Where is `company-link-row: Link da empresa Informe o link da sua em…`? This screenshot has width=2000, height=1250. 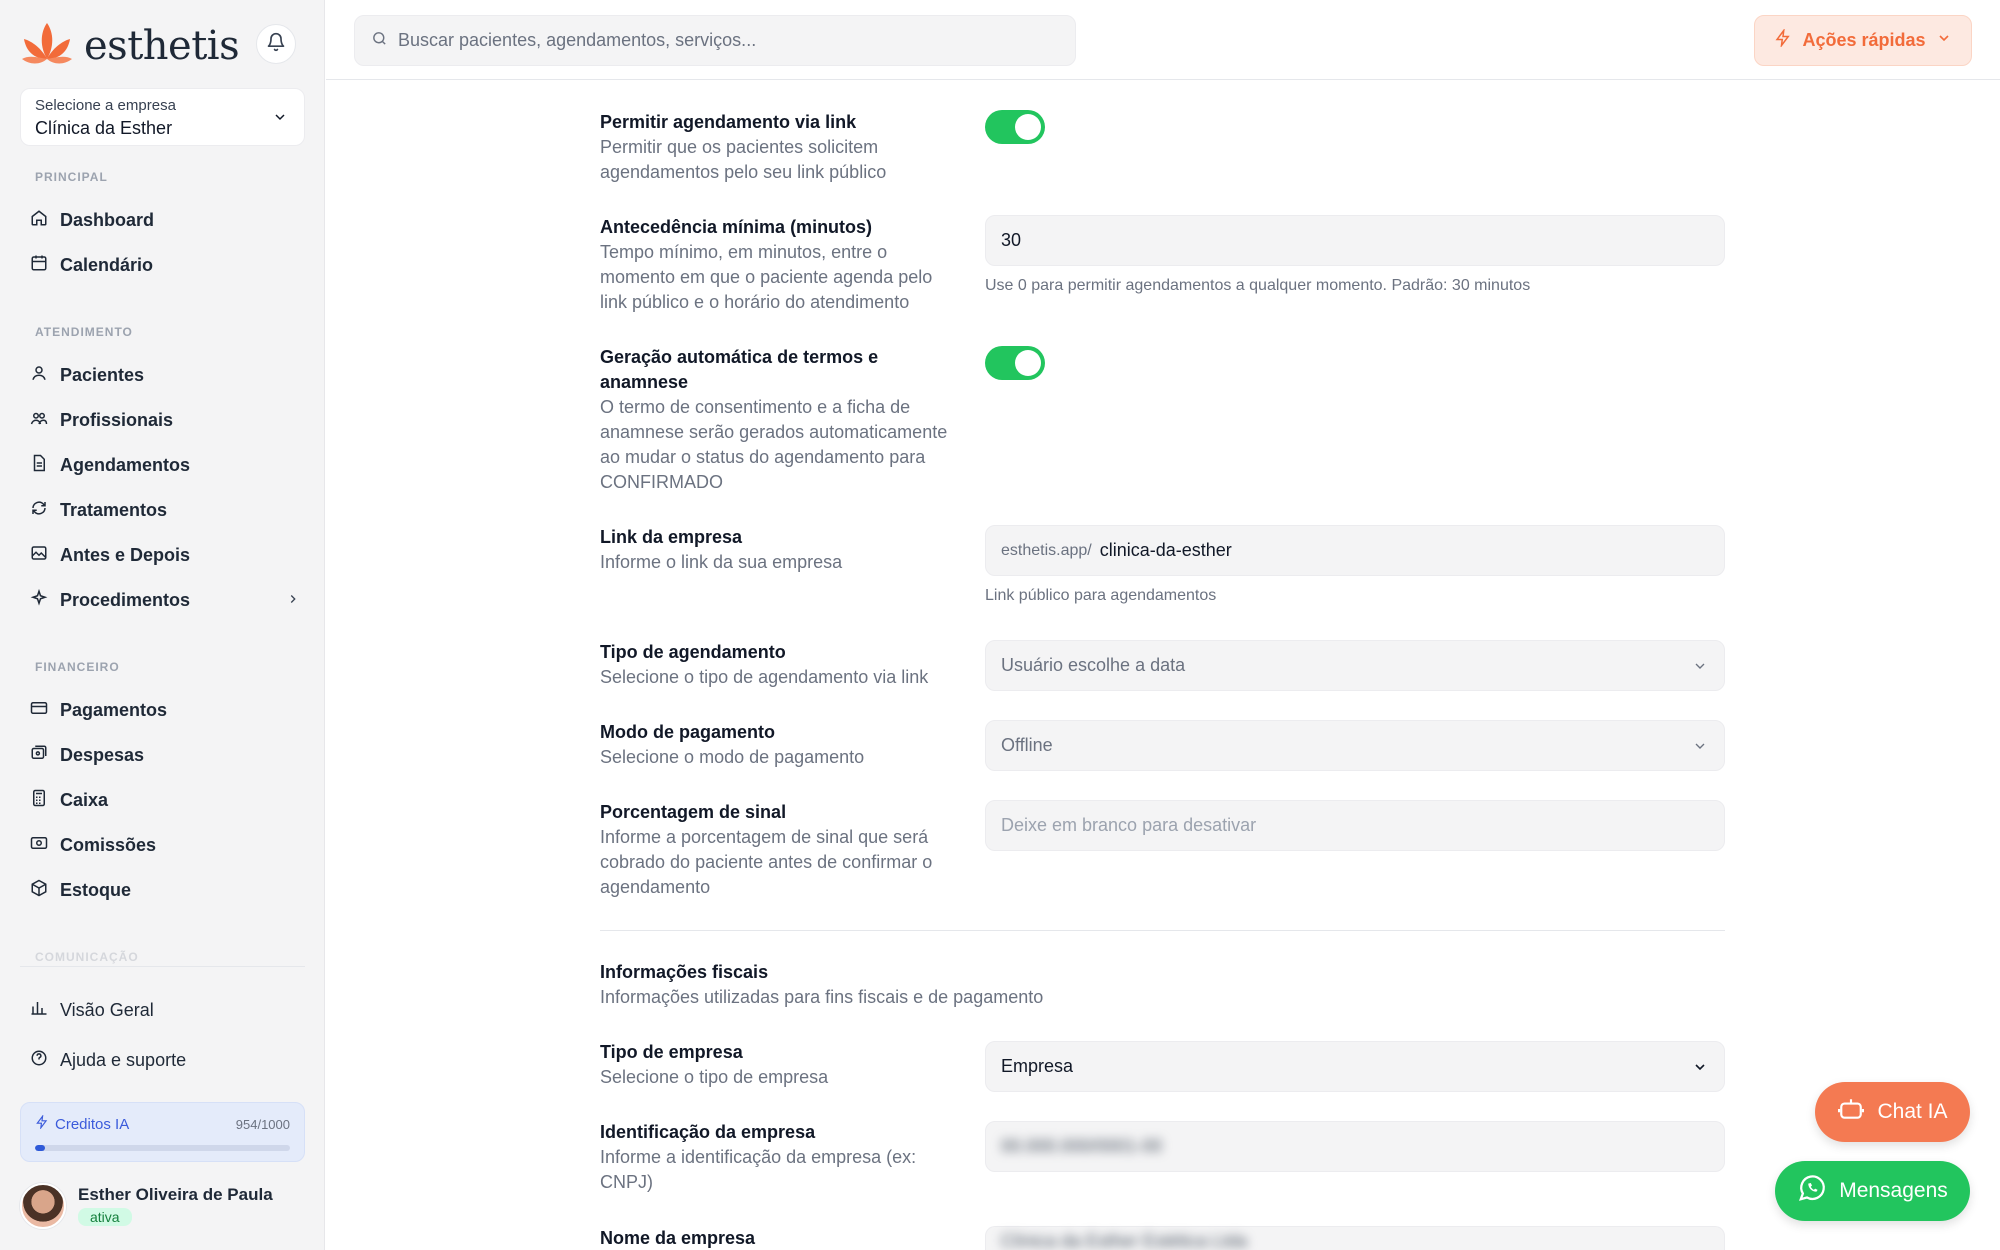
company-link-row: Link da empresa Informe o link da sua em… is located at coordinates (776, 550).